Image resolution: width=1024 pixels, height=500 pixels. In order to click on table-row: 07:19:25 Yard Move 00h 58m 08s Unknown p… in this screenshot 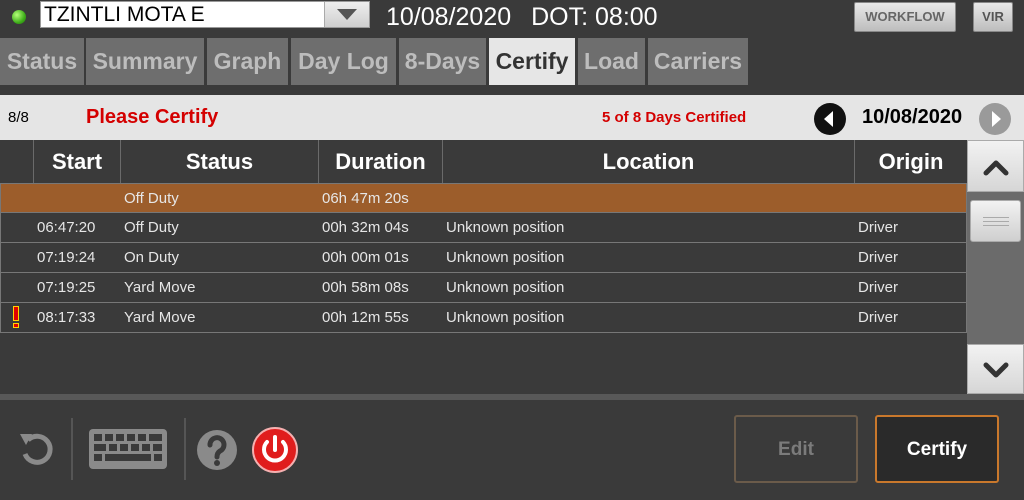, I will do `click(483, 288)`.